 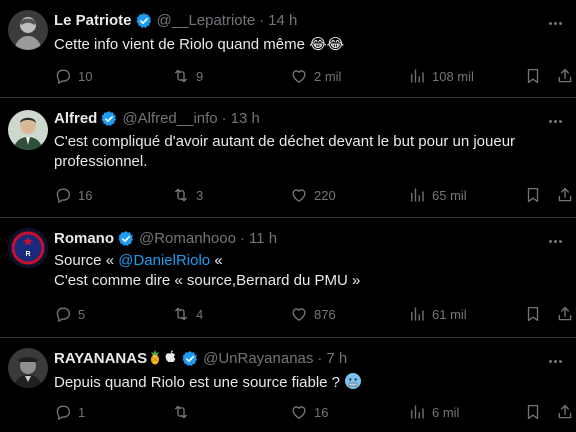 I want to click on display-name: Le Patriote, so click(x=93, y=21).